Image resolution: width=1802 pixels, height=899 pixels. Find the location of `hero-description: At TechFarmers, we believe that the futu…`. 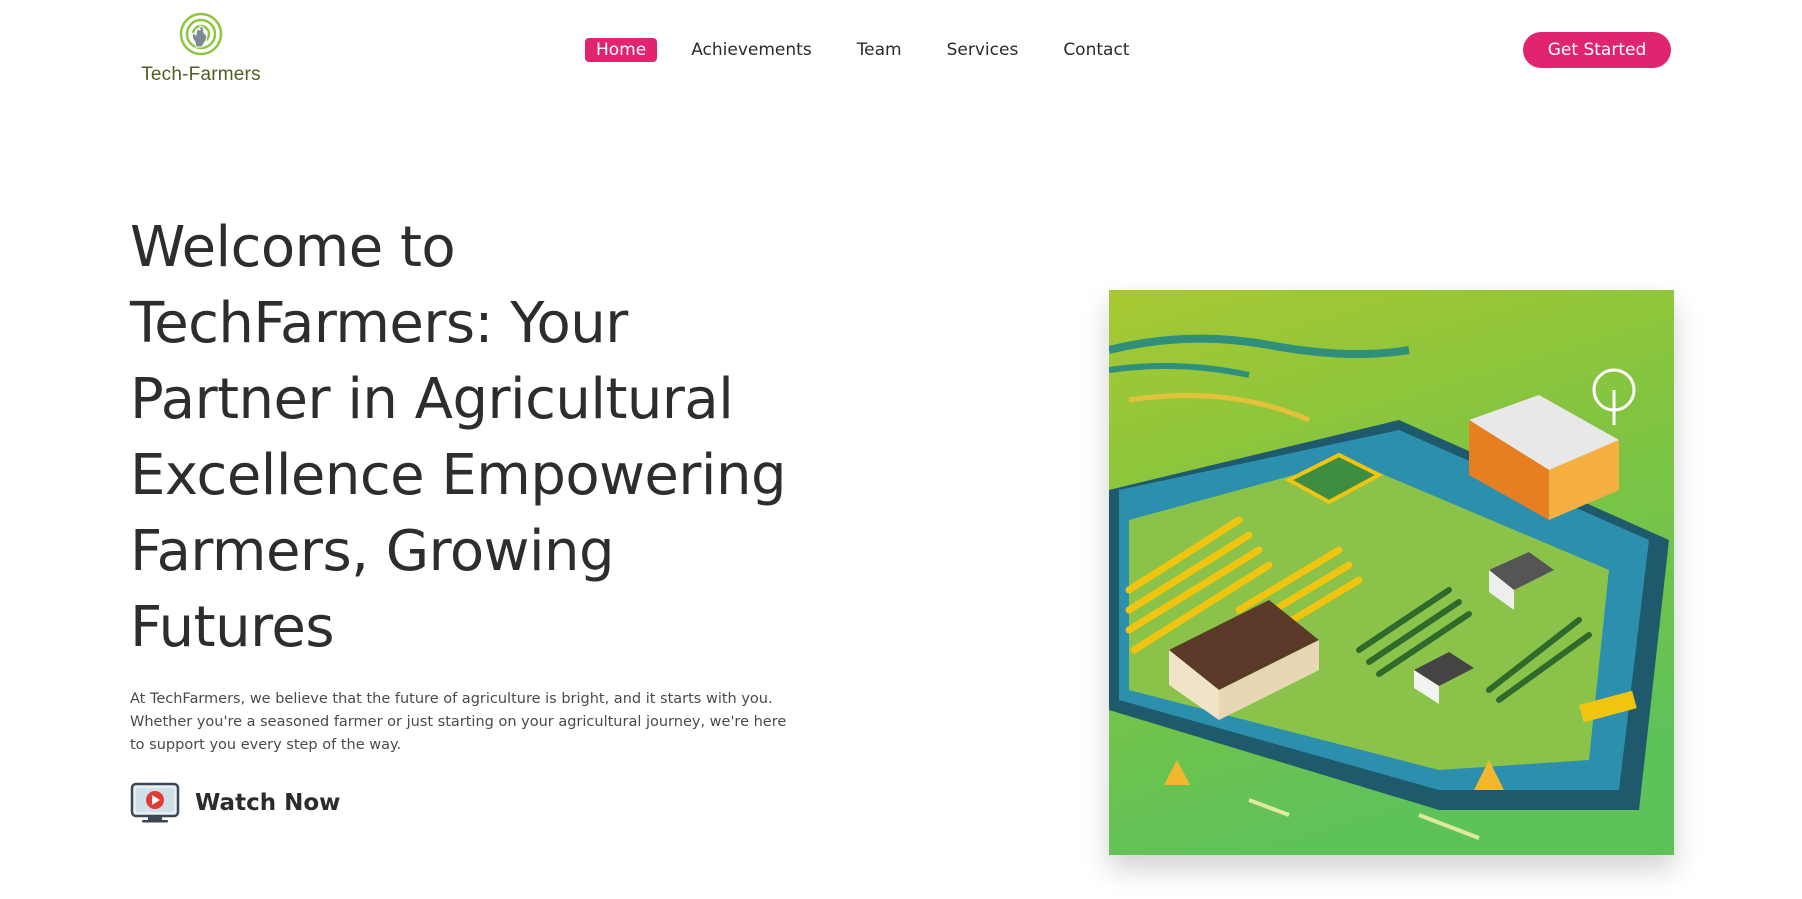

hero-description: At TechFarmers, we believe that the futu… is located at coordinates (458, 722).